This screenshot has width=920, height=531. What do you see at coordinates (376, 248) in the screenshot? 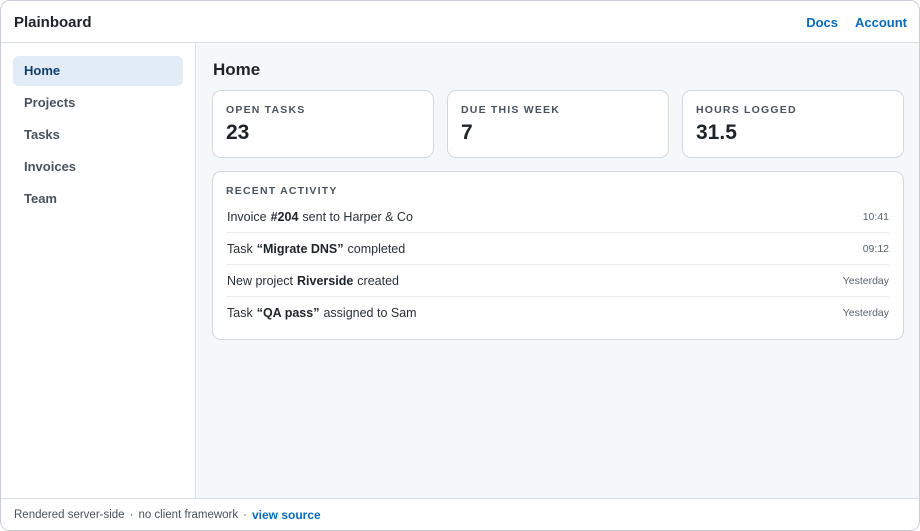
I see `activity-suffix: completed` at bounding box center [376, 248].